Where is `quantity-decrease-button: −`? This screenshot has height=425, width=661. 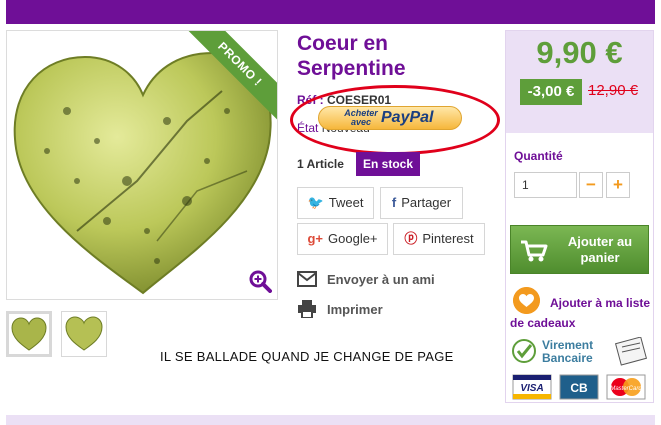 quantity-decrease-button: − is located at coordinates (591, 185).